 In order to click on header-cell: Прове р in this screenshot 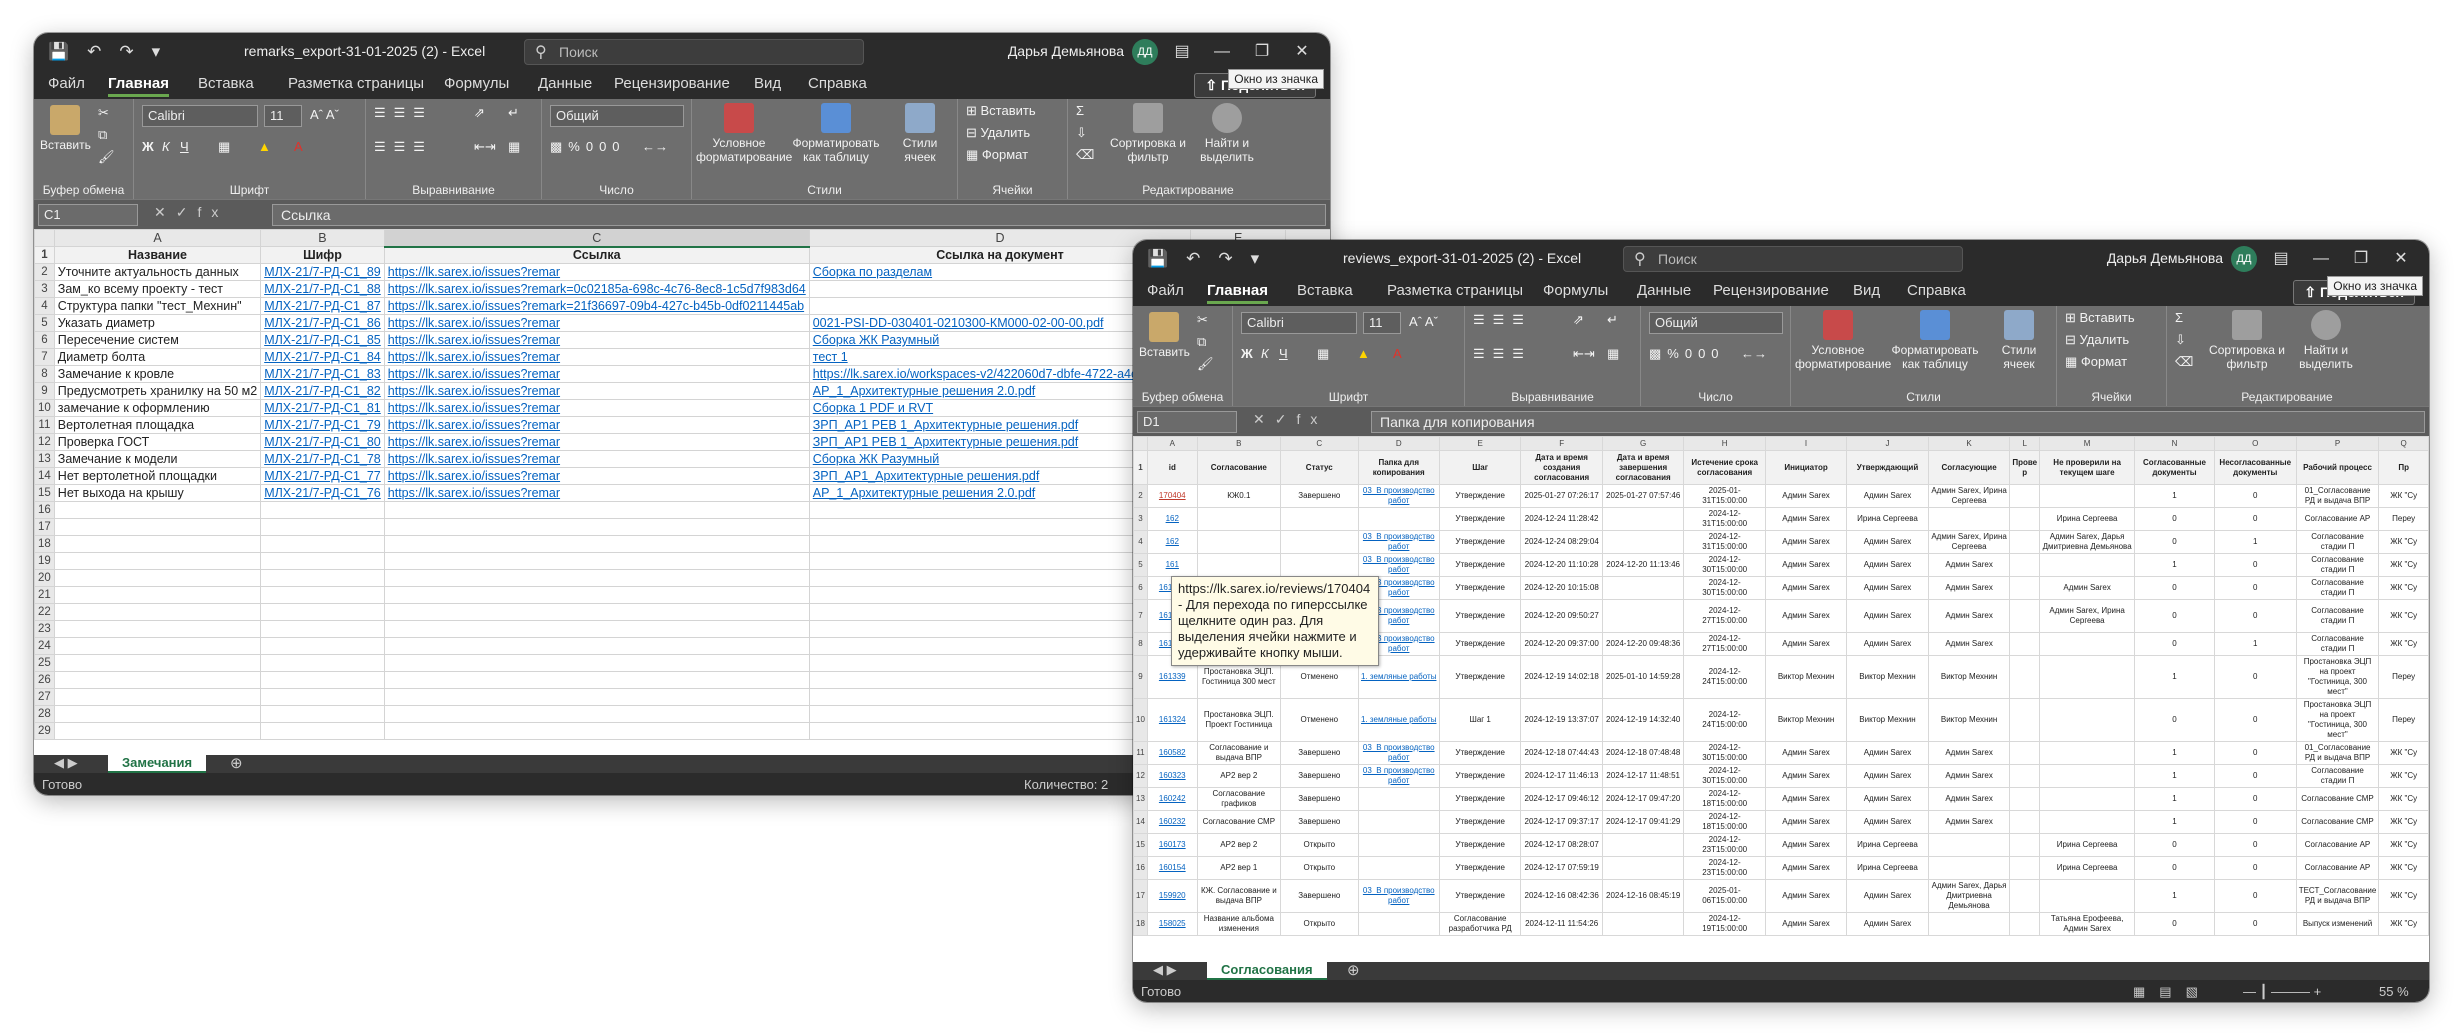, I will do `click(2025, 467)`.